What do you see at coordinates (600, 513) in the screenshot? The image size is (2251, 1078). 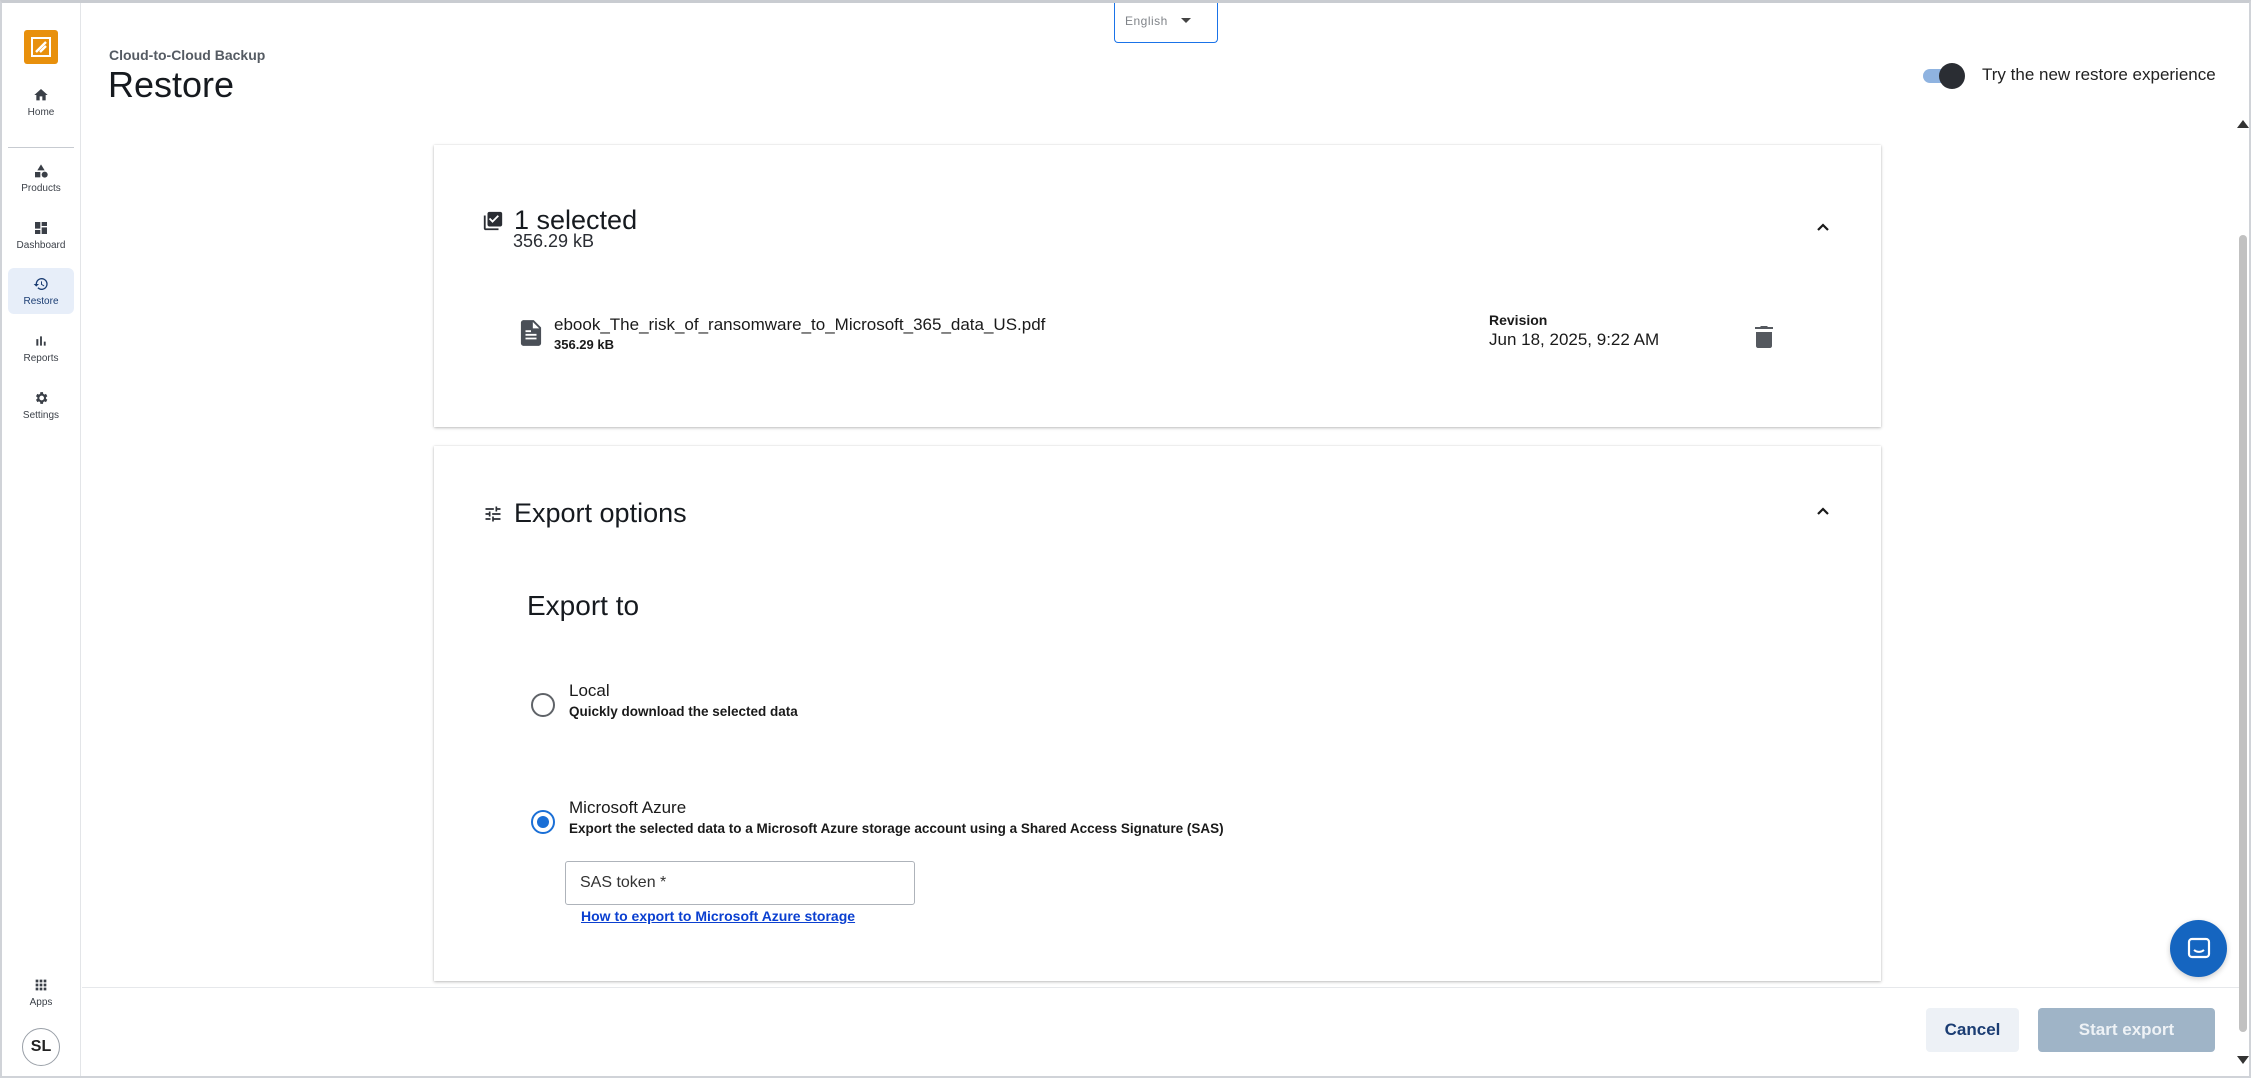 I see `export-options-title: Export options` at bounding box center [600, 513].